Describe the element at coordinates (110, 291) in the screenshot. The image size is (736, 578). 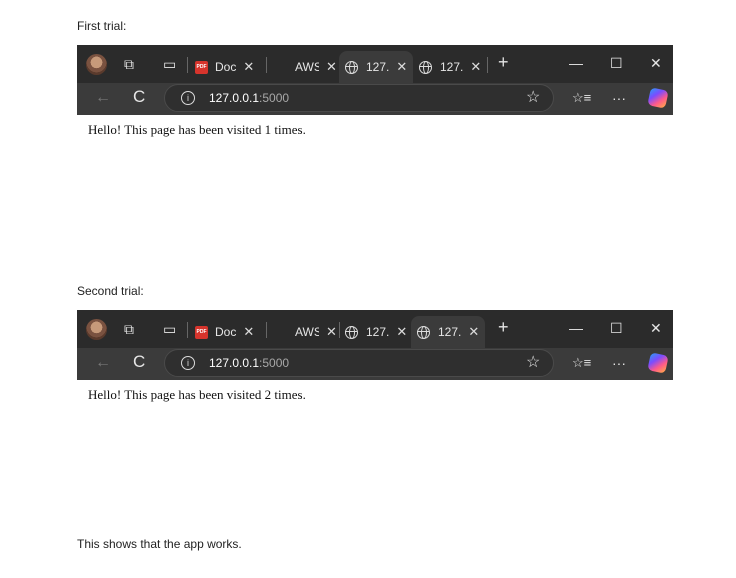
I see `second-trial-caption: Second trial:` at that location.